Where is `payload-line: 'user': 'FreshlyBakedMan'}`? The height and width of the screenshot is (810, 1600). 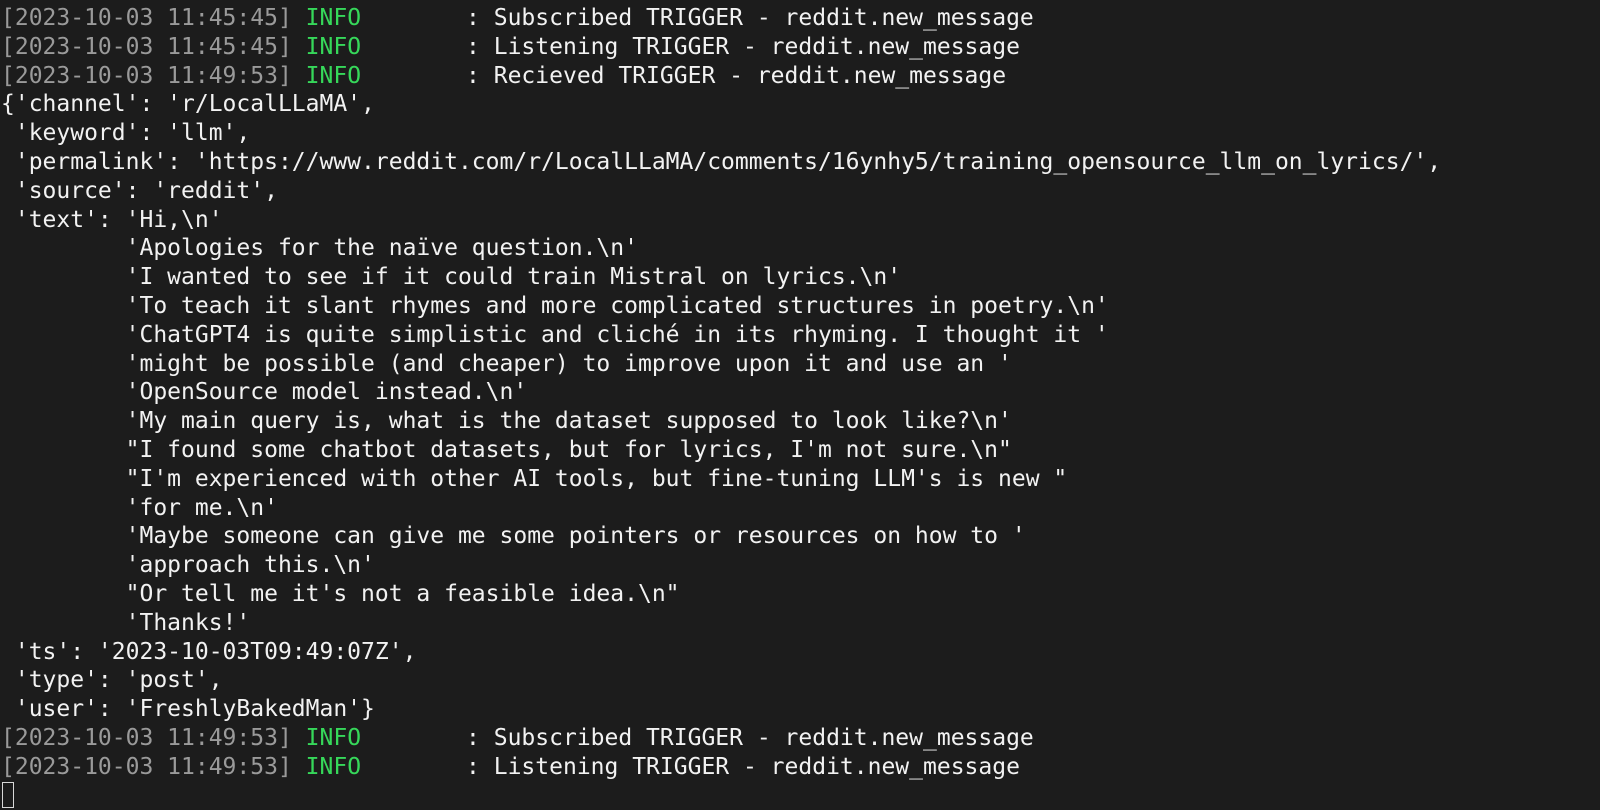 payload-line: 'user': 'FreshlyBakedMan'} is located at coordinates (188, 709).